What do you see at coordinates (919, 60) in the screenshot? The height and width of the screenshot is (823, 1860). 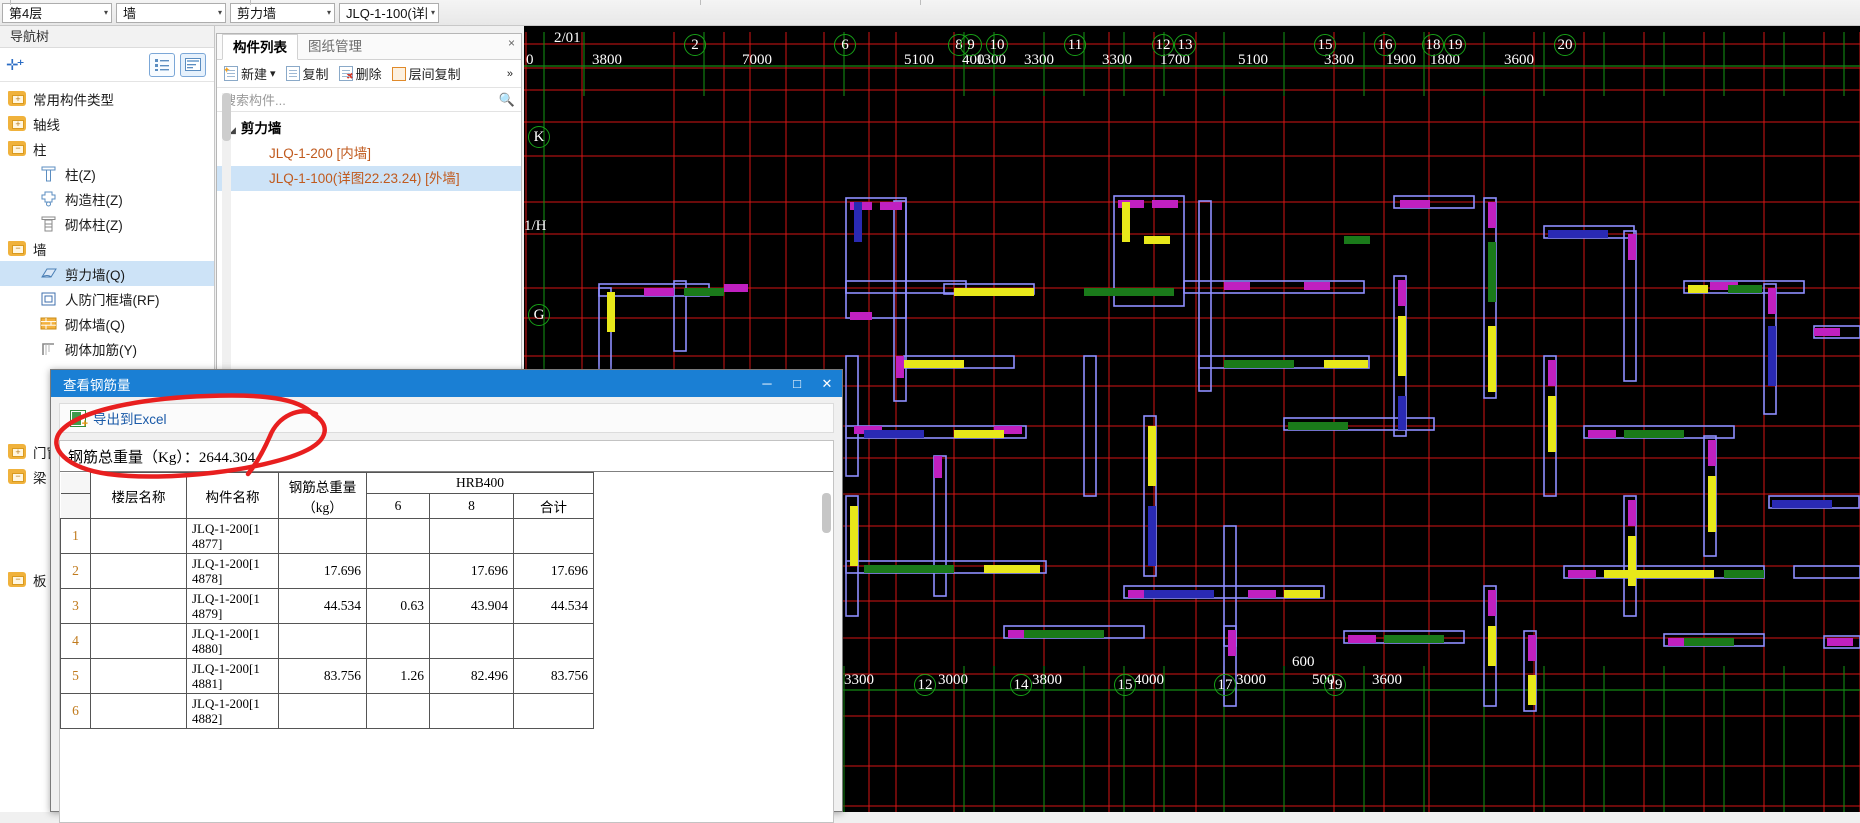 I see `dimension-label: 5100` at bounding box center [919, 60].